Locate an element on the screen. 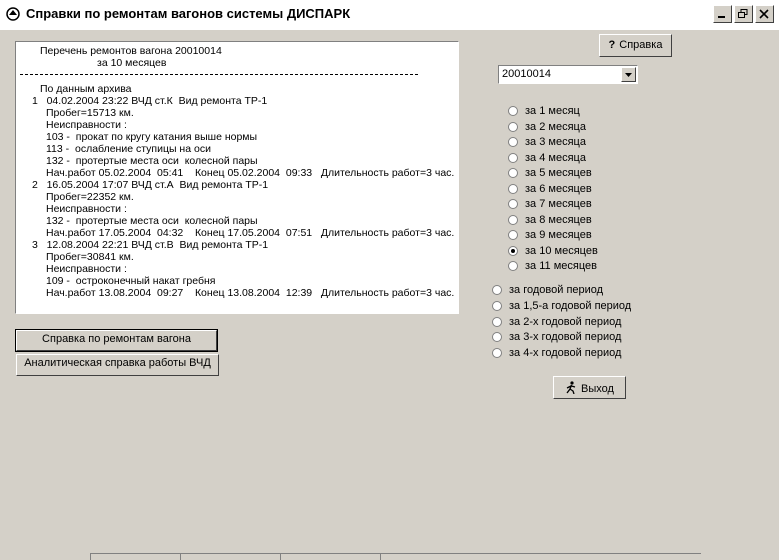  period-year-radio-label: за 4-х годовой период is located at coordinates (565, 353).